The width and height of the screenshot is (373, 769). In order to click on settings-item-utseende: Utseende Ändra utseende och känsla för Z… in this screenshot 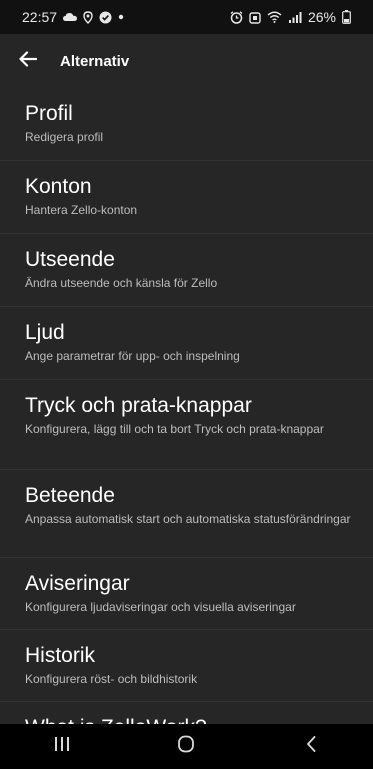, I will do `click(186, 270)`.